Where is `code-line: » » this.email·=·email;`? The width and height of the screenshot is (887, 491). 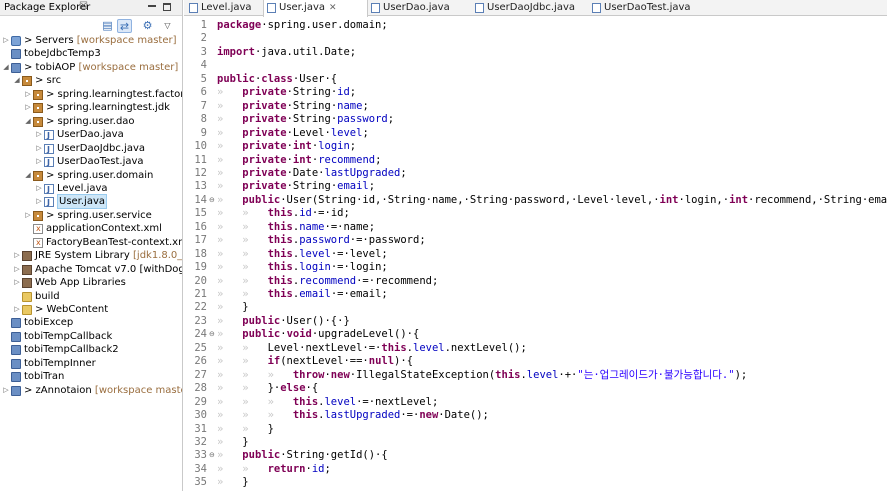 code-line: » » this.email·=·email; is located at coordinates (302, 295).